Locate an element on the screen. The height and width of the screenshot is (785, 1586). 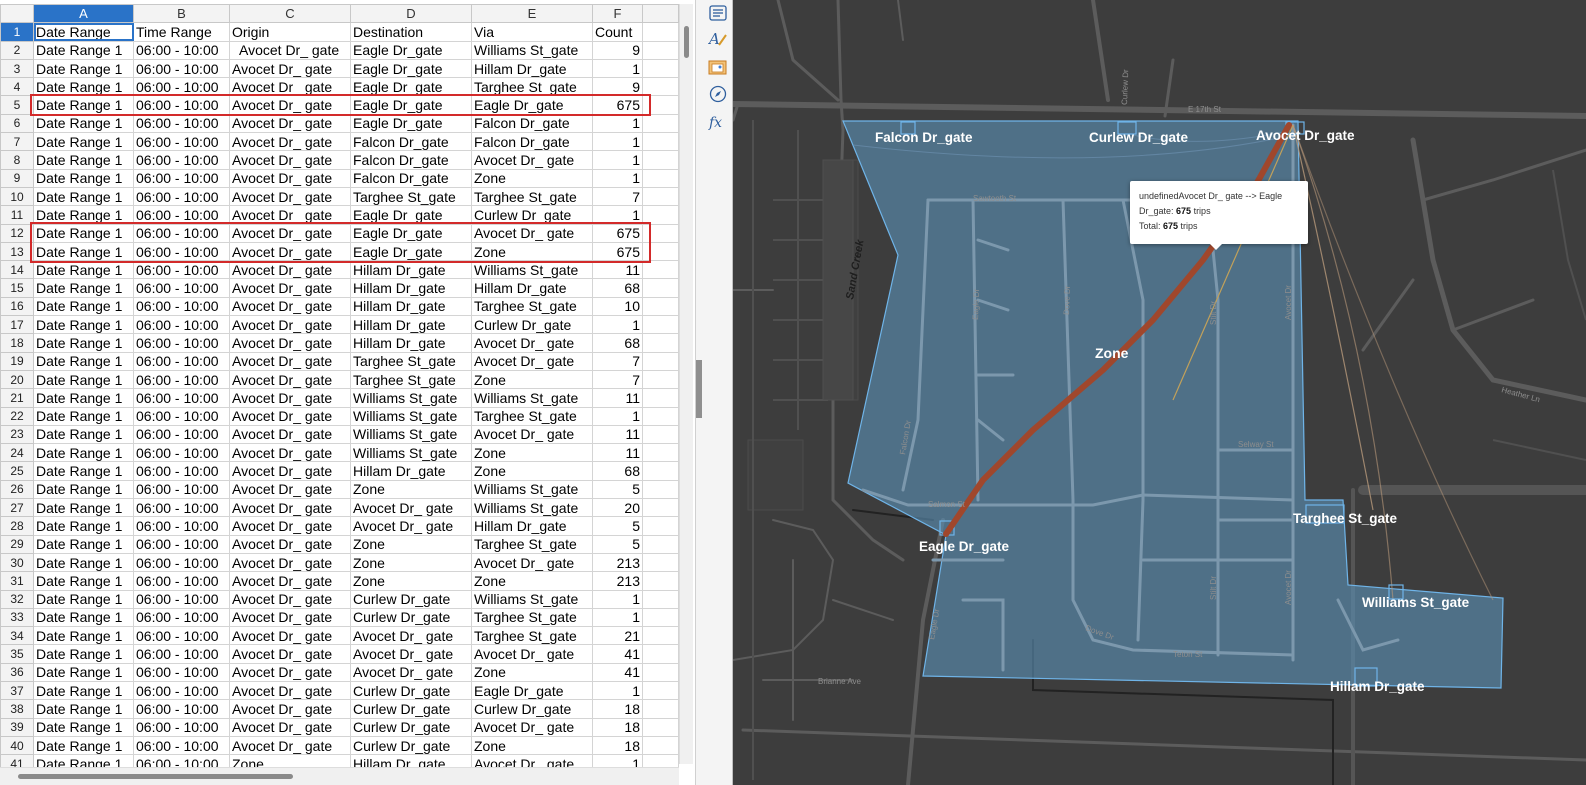
cell: 213 is located at coordinates (617, 562).